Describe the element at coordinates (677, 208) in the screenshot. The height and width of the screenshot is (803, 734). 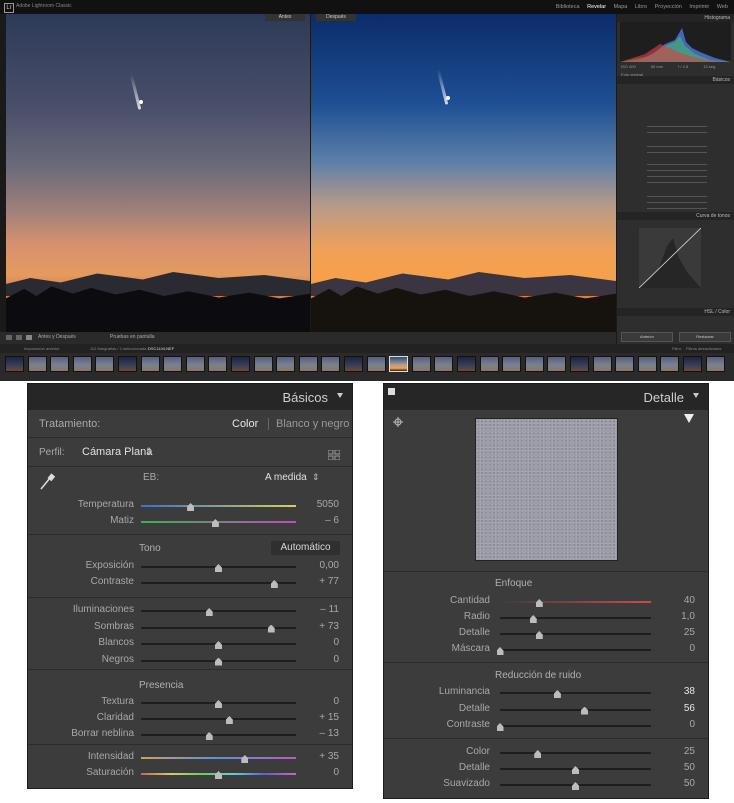
I see `dehaze-slider-mini` at that location.